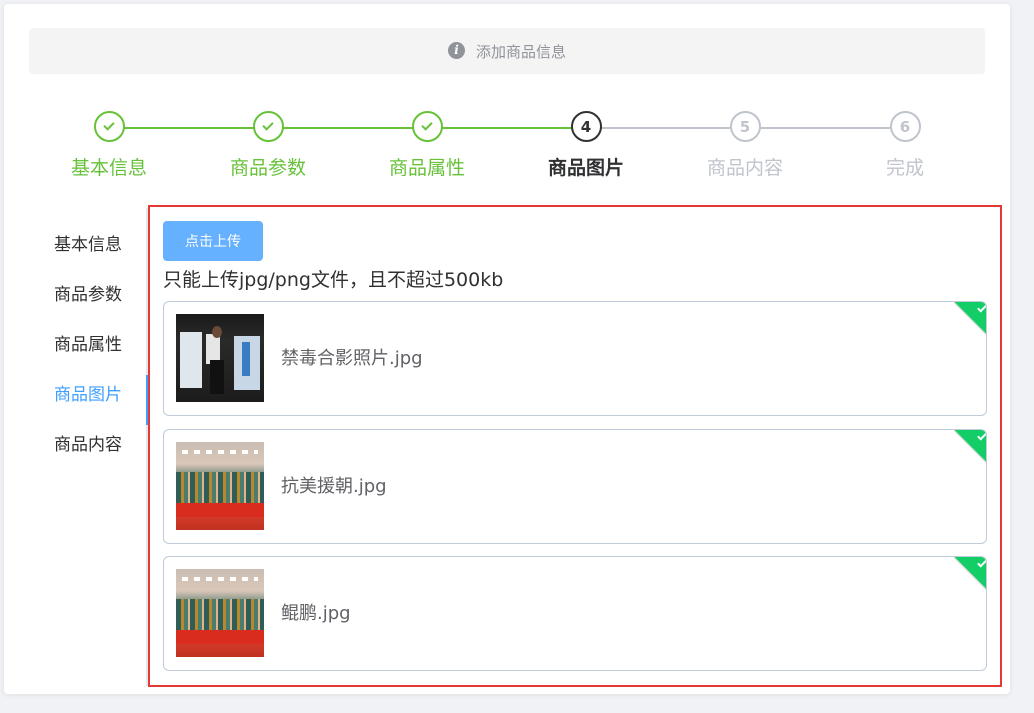 The width and height of the screenshot is (1034, 713). What do you see at coordinates (745, 126) in the screenshot?
I see `step-number: 5` at bounding box center [745, 126].